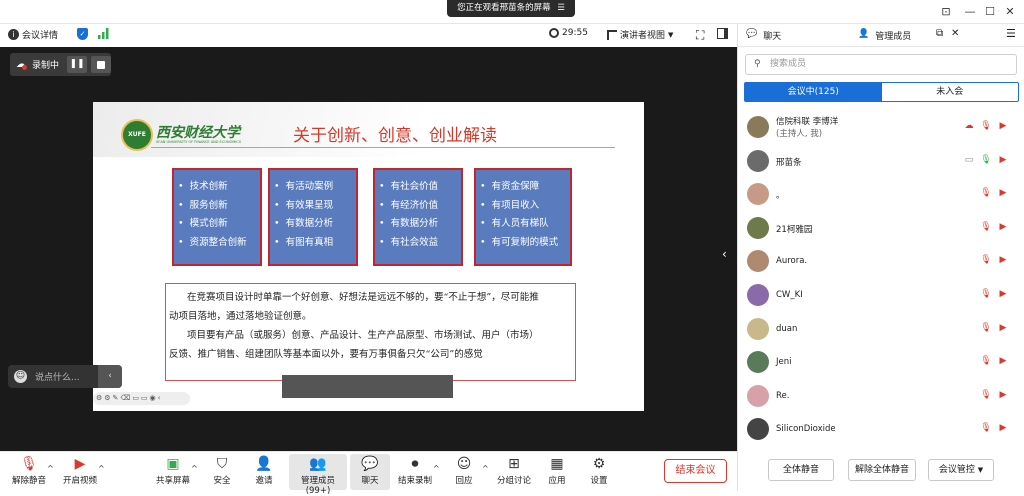 This screenshot has height=496, width=1024. What do you see at coordinates (50, 468) in the screenshot?
I see `audio-options-caret: ^` at bounding box center [50, 468].